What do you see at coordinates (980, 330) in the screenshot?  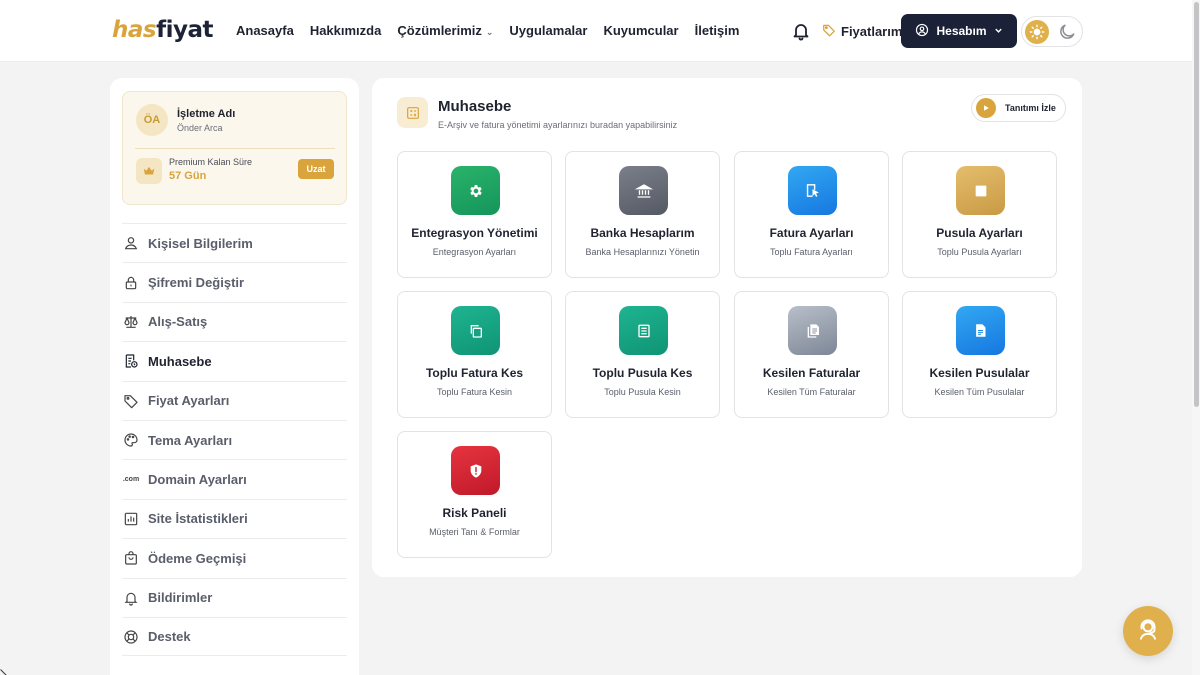 I see `file-text-icon` at bounding box center [980, 330].